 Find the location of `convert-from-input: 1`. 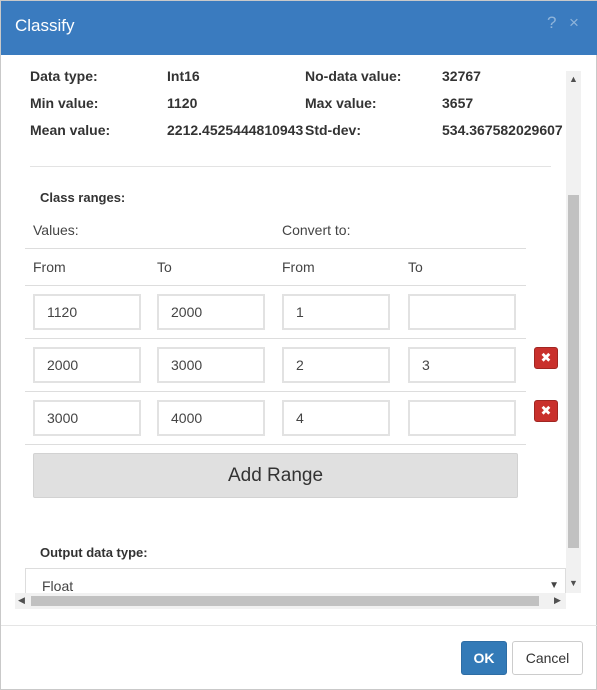

convert-from-input: 1 is located at coordinates (336, 312).